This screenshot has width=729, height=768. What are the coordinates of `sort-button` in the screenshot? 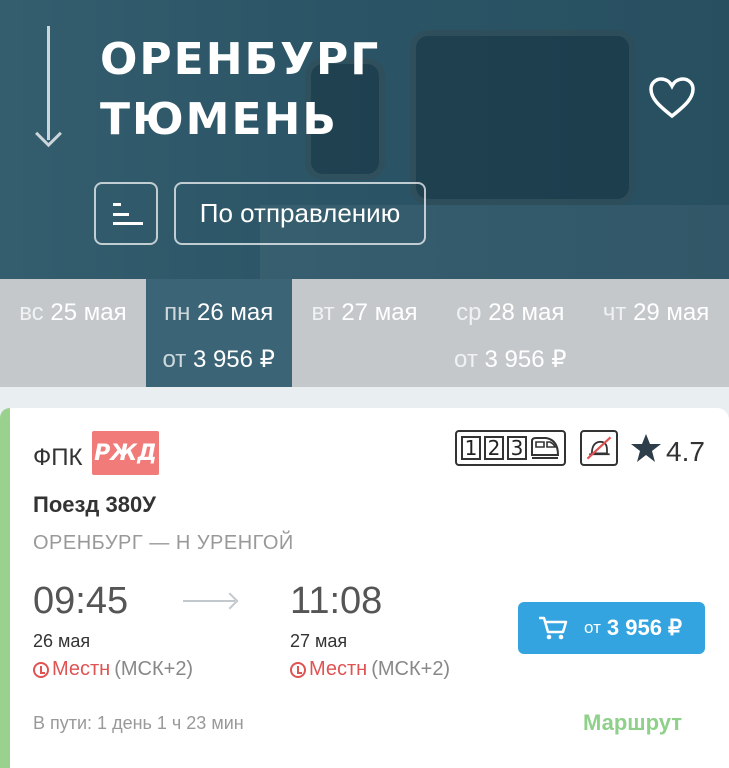 It's located at (126, 213).